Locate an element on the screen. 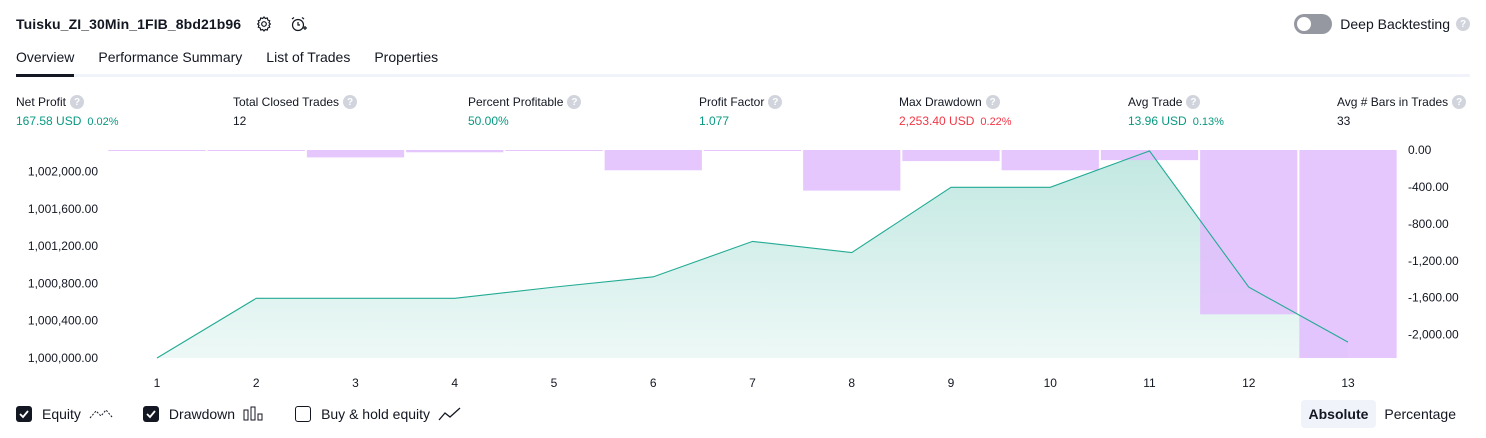  metric-label: Profit Factor is located at coordinates (732, 102).